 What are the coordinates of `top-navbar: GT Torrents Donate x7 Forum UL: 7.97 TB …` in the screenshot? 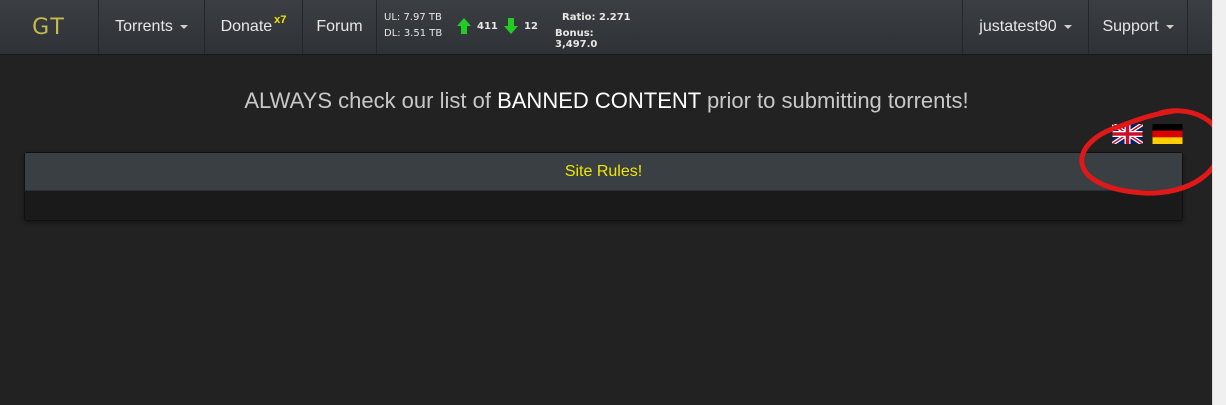 It's located at (606, 27).